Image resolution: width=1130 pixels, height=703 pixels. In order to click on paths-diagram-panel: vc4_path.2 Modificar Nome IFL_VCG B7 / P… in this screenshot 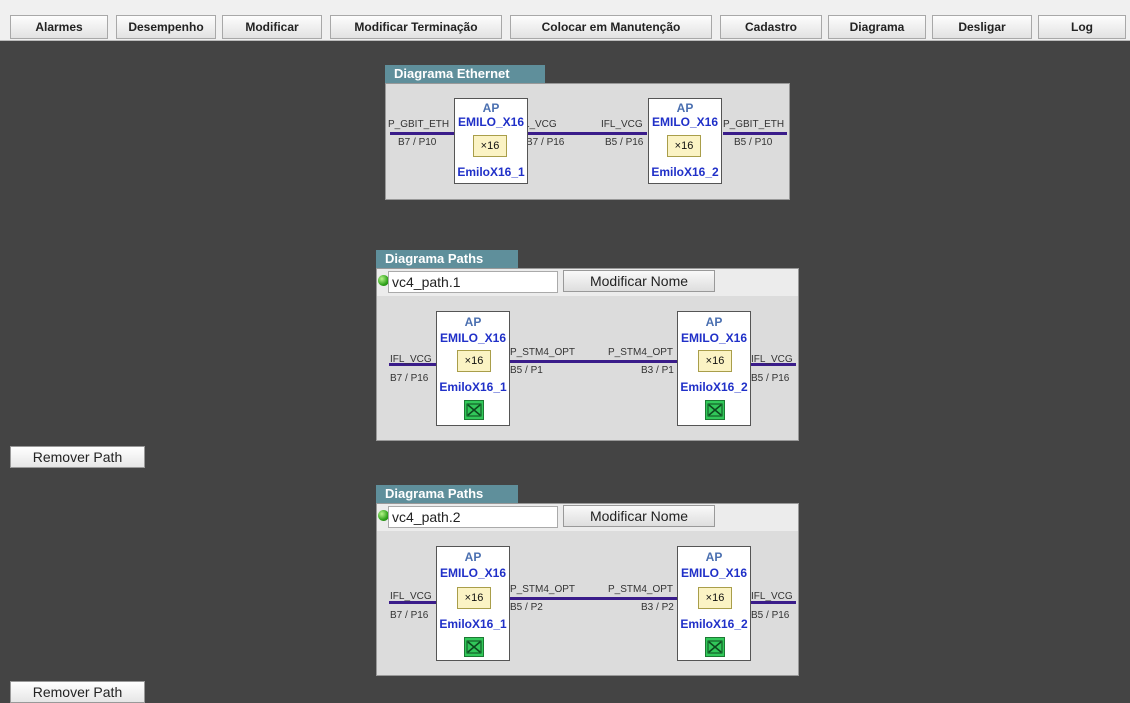, I will do `click(587, 589)`.